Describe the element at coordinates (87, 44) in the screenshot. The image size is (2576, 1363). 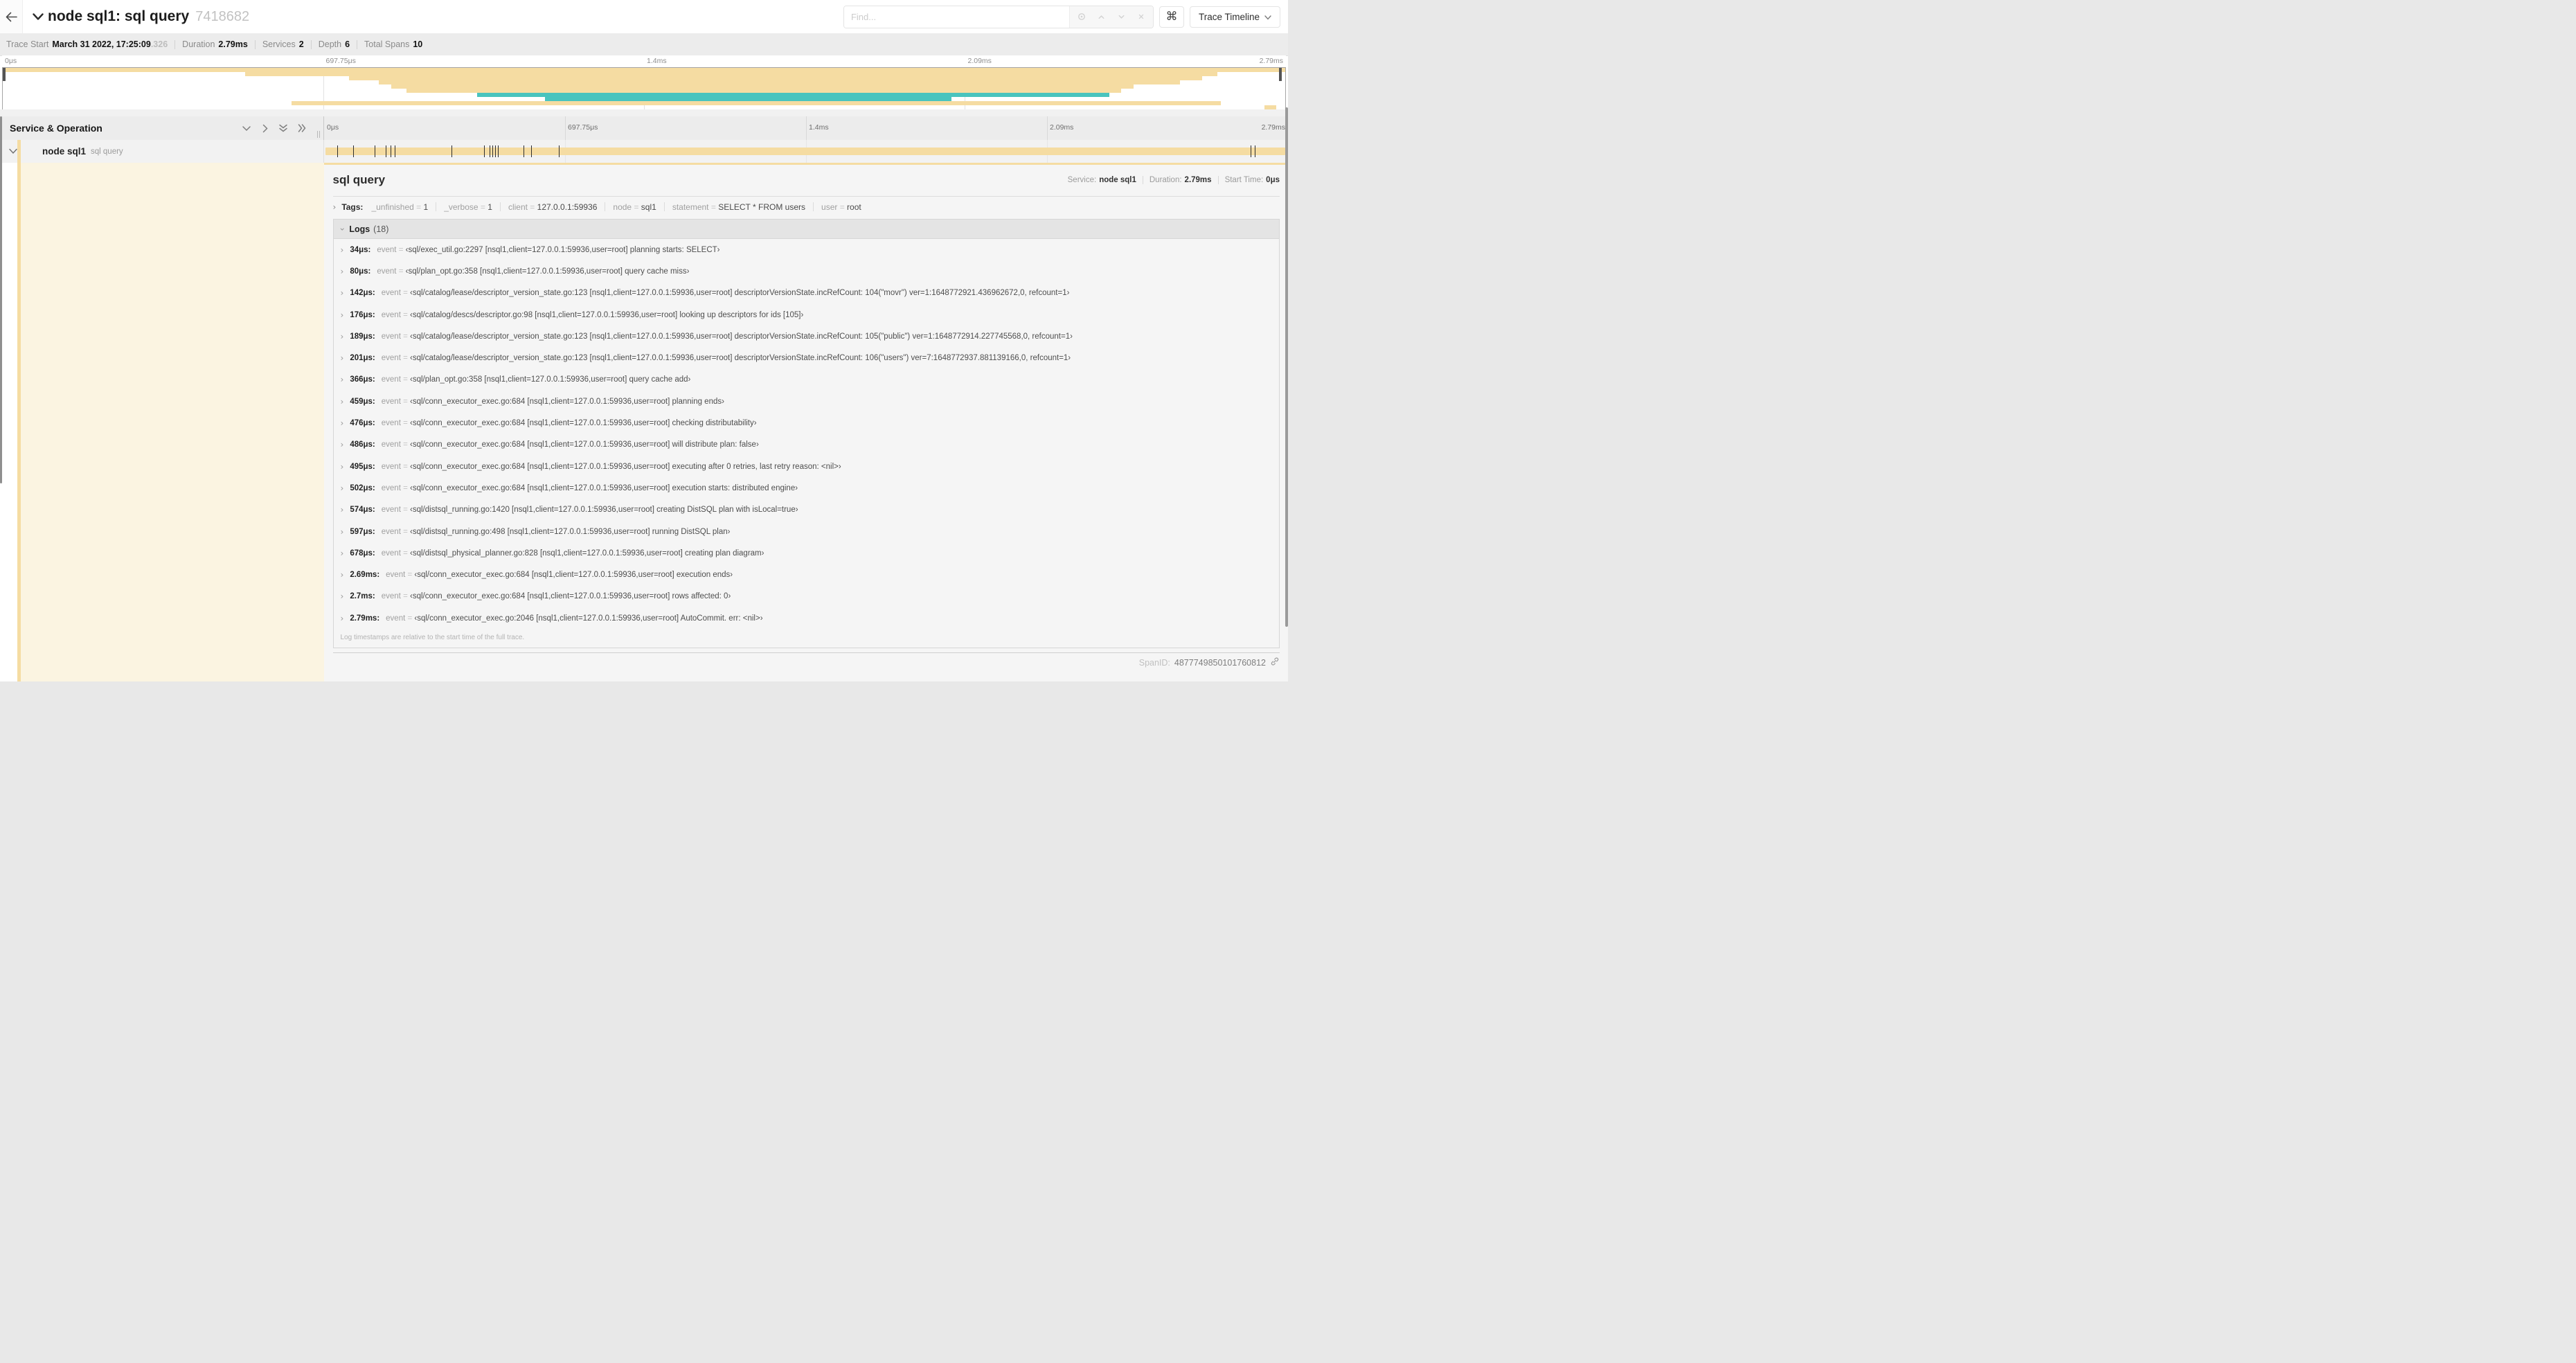
I see `trace-summary-item: Trace Start March 31 2022, 17:25:09.326` at that location.